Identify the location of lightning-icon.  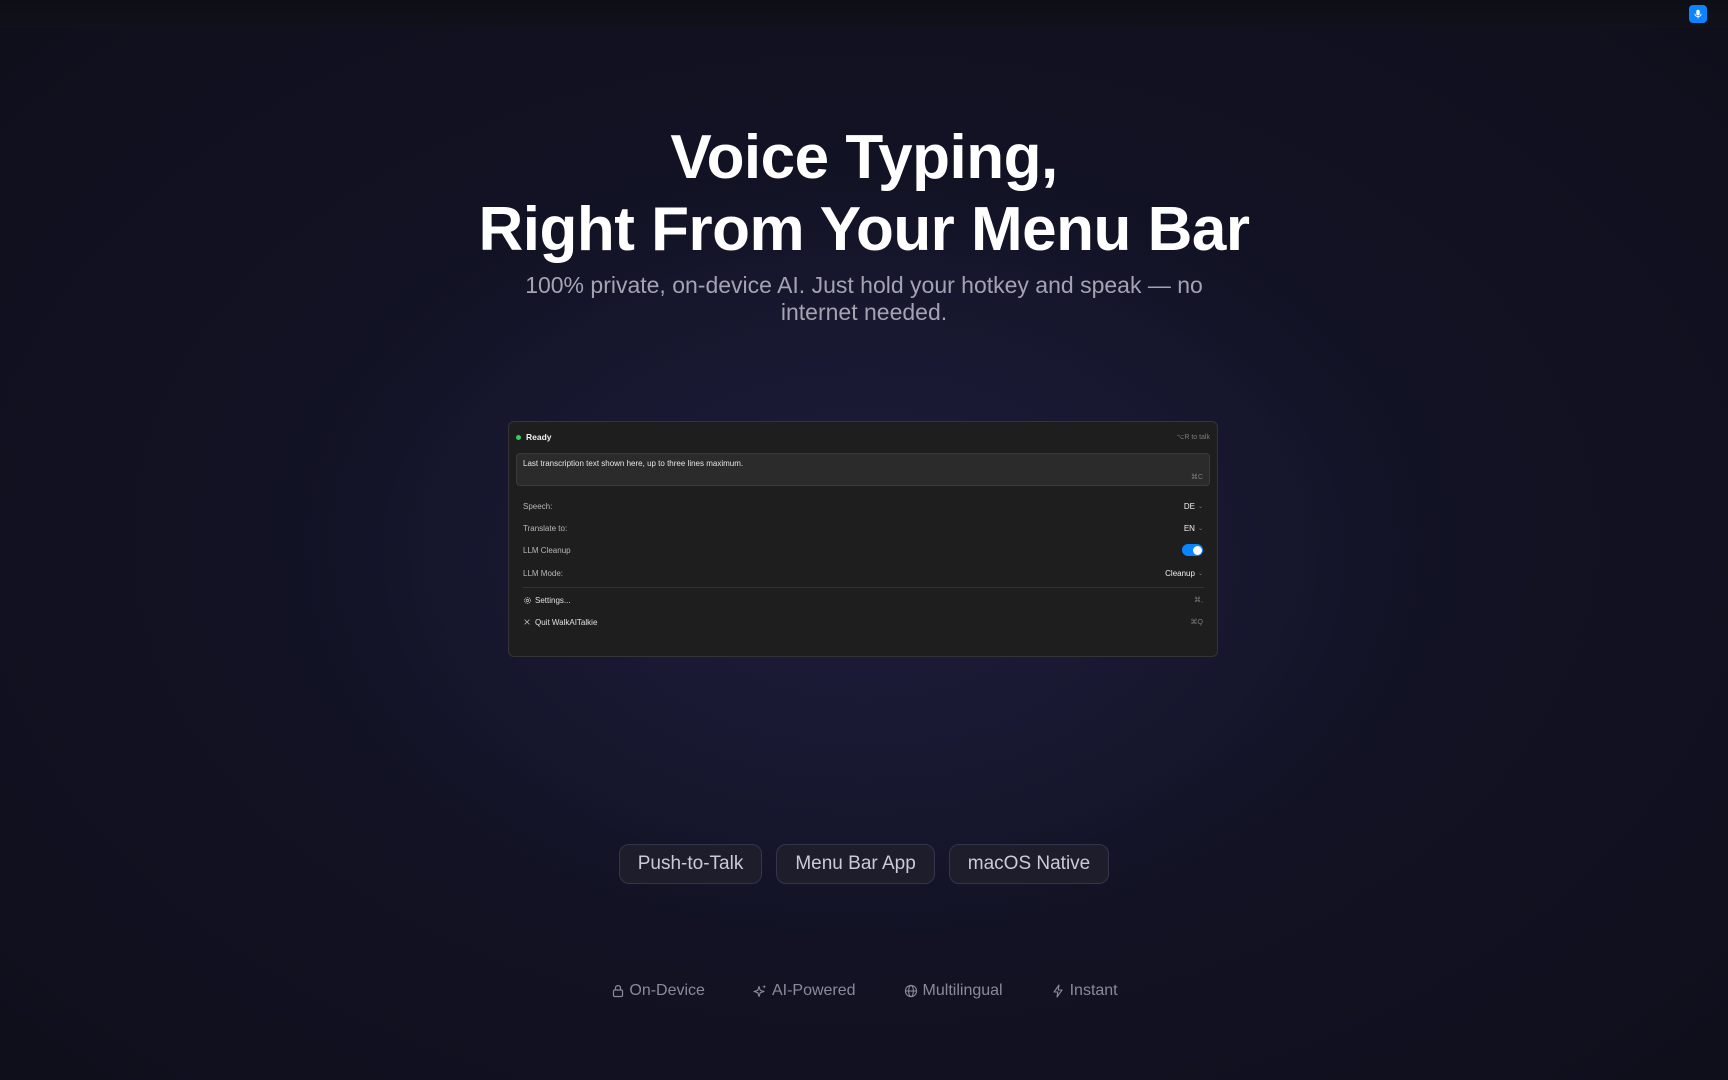
(1058, 991).